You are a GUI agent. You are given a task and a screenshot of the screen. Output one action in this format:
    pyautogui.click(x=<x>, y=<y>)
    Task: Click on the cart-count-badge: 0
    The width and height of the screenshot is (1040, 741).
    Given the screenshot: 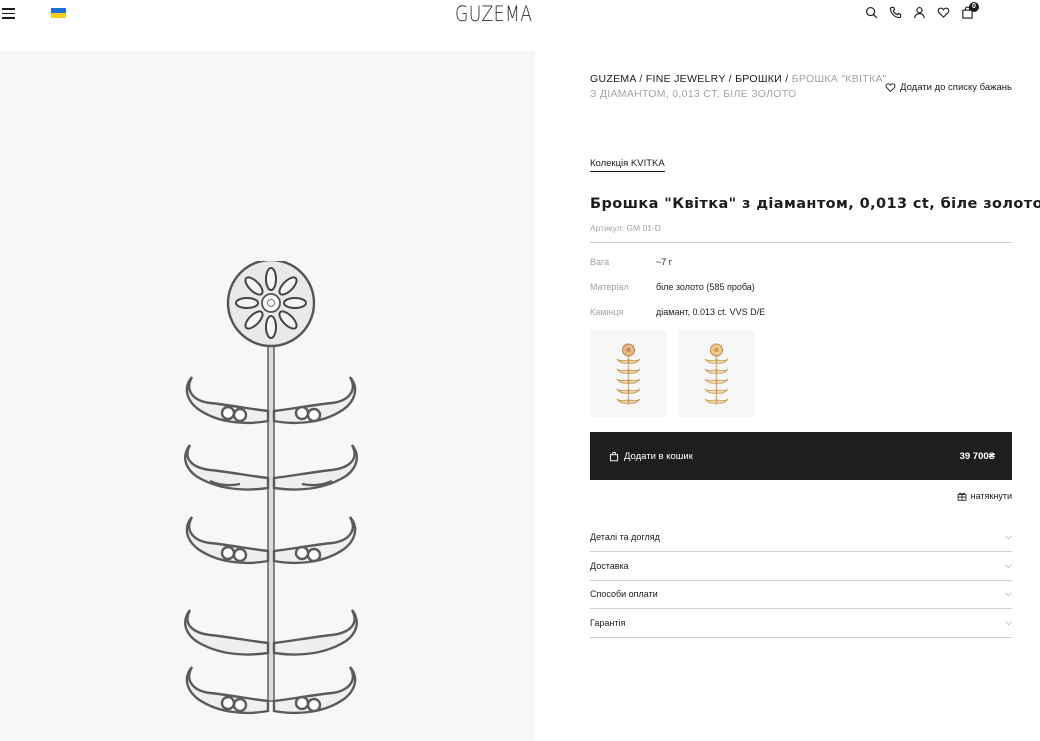 What is the action you would take?
    pyautogui.click(x=974, y=7)
    